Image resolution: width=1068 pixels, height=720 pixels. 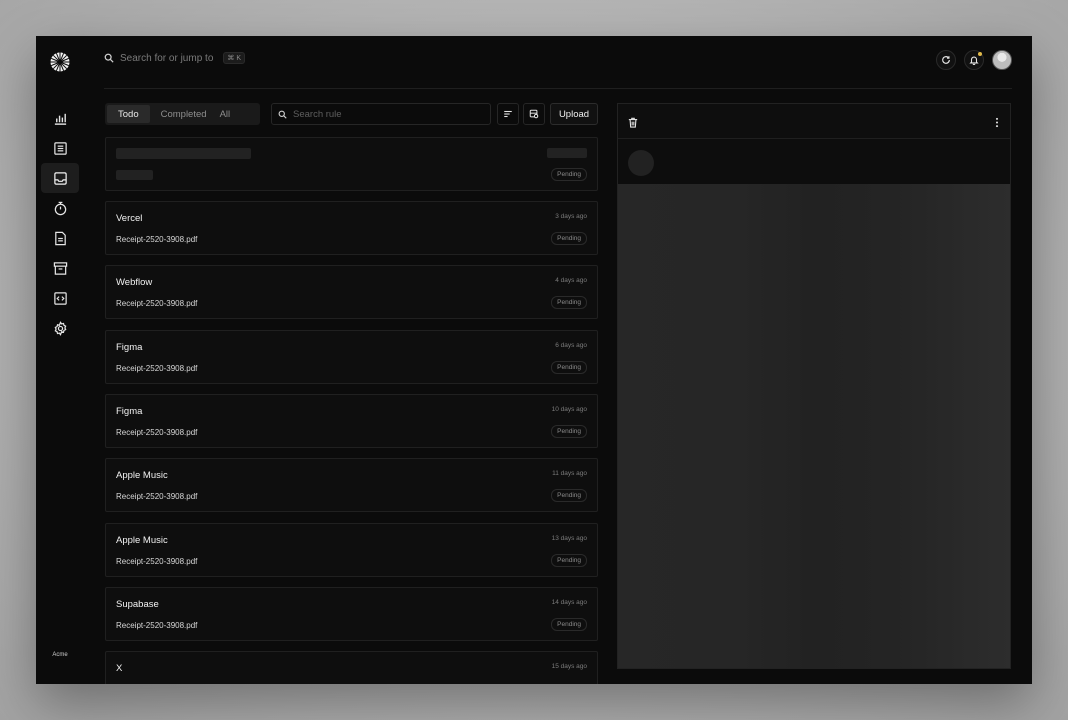 I want to click on bell-icon, so click(x=974, y=60).